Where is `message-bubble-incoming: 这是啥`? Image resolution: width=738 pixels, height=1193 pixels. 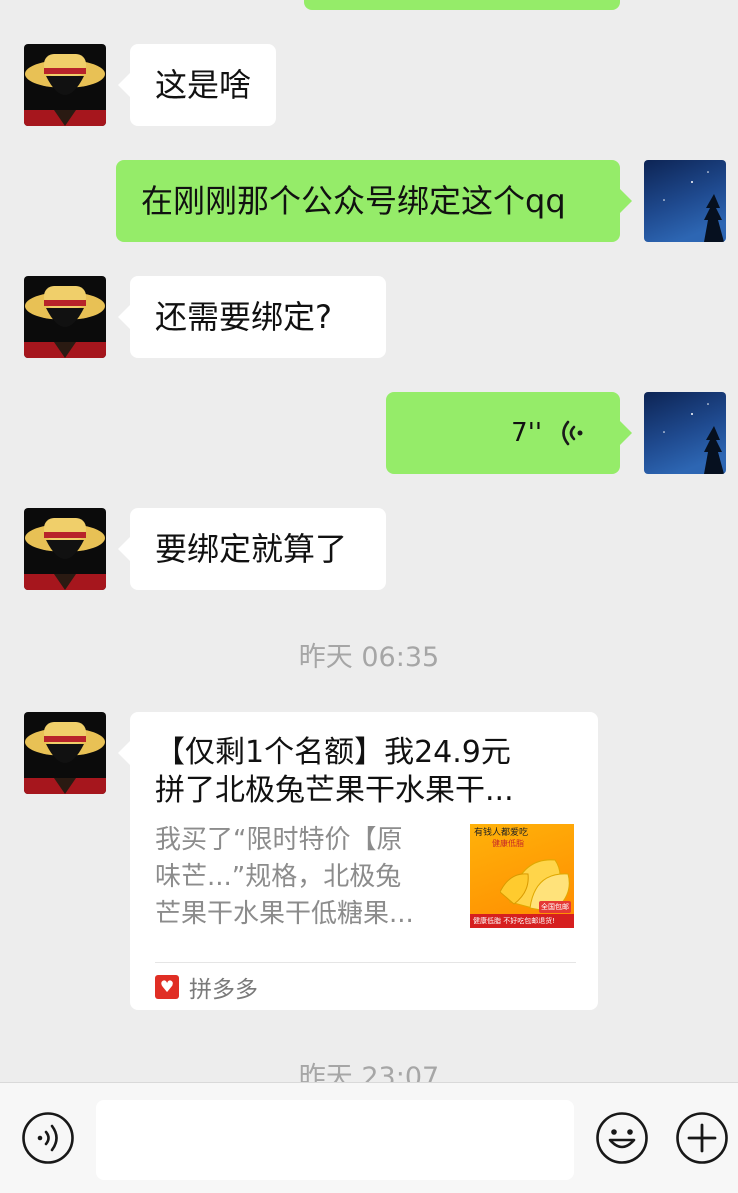 message-bubble-incoming: 这是啥 is located at coordinates (197, 85).